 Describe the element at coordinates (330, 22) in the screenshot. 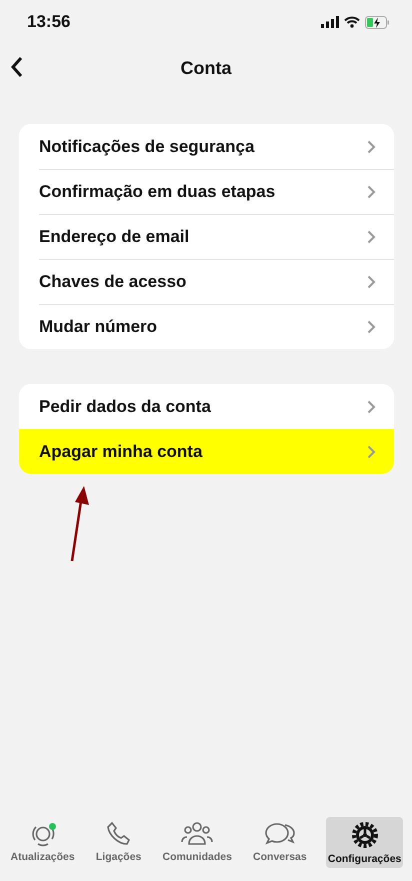

I see `signal-icon` at that location.